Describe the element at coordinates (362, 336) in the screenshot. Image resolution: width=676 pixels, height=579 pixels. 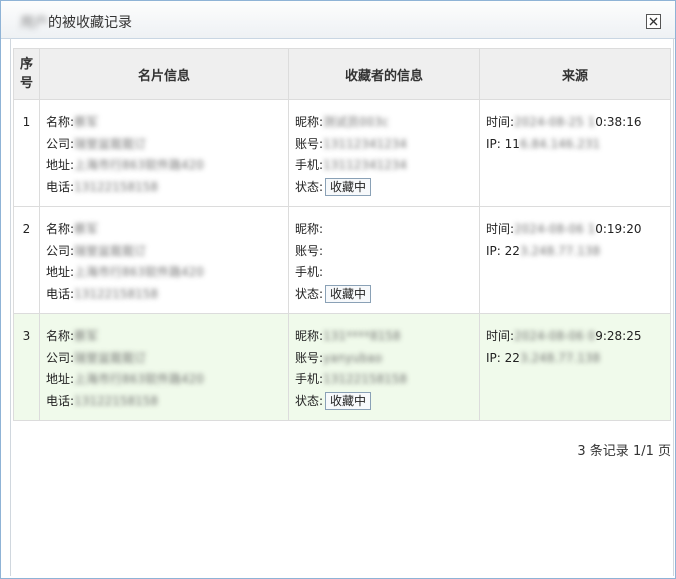
I see `collector-nickname-value: 131****8158` at that location.